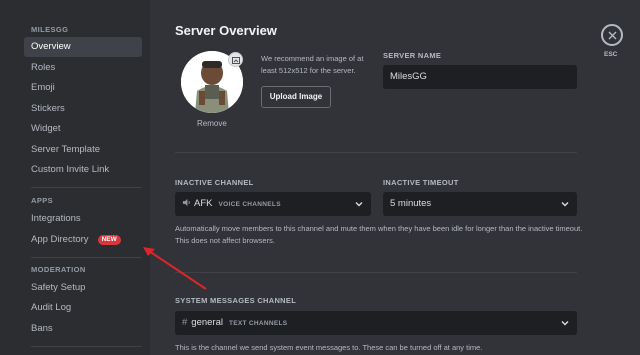 Image resolution: width=640 pixels, height=355 pixels. Describe the element at coordinates (83, 219) in the screenshot. I see `sidebar-item-integrations: Integrations` at that location.